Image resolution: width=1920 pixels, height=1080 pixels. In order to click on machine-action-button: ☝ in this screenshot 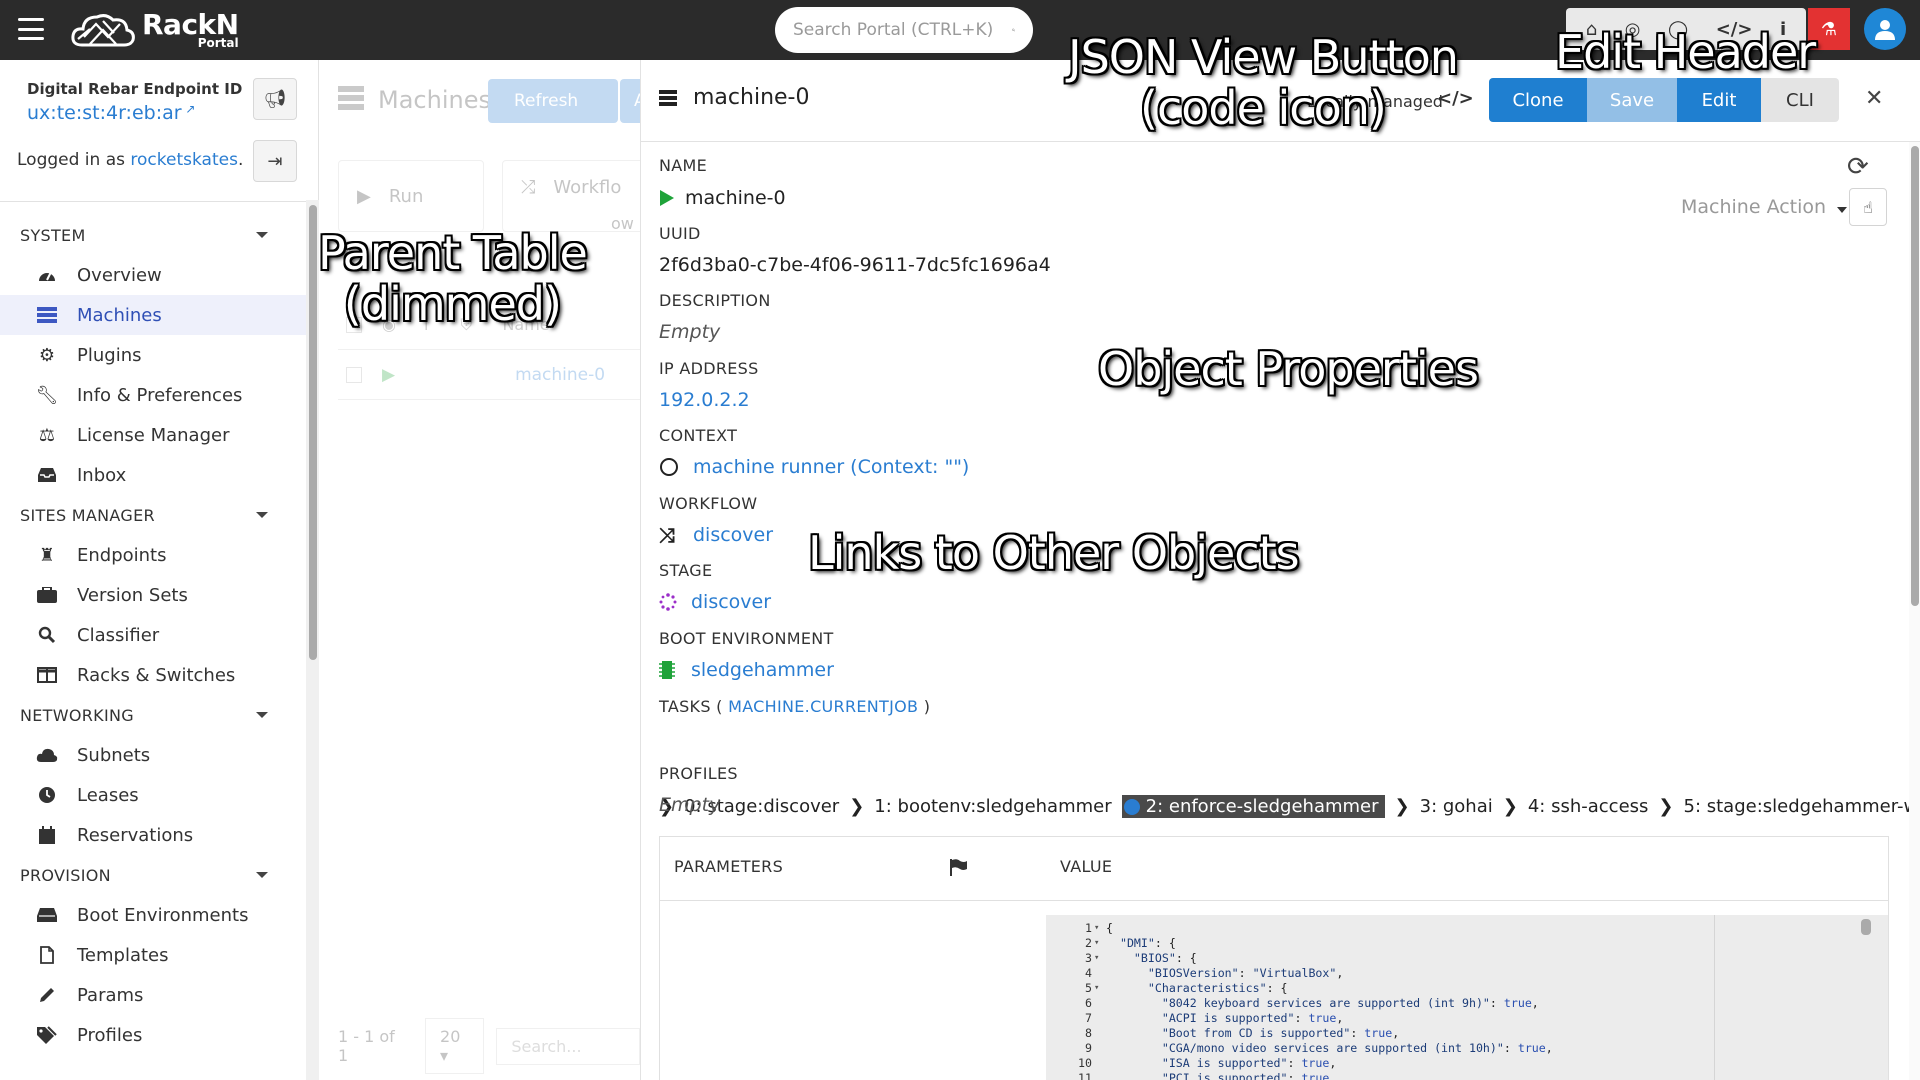, I will do `click(1868, 207)`.